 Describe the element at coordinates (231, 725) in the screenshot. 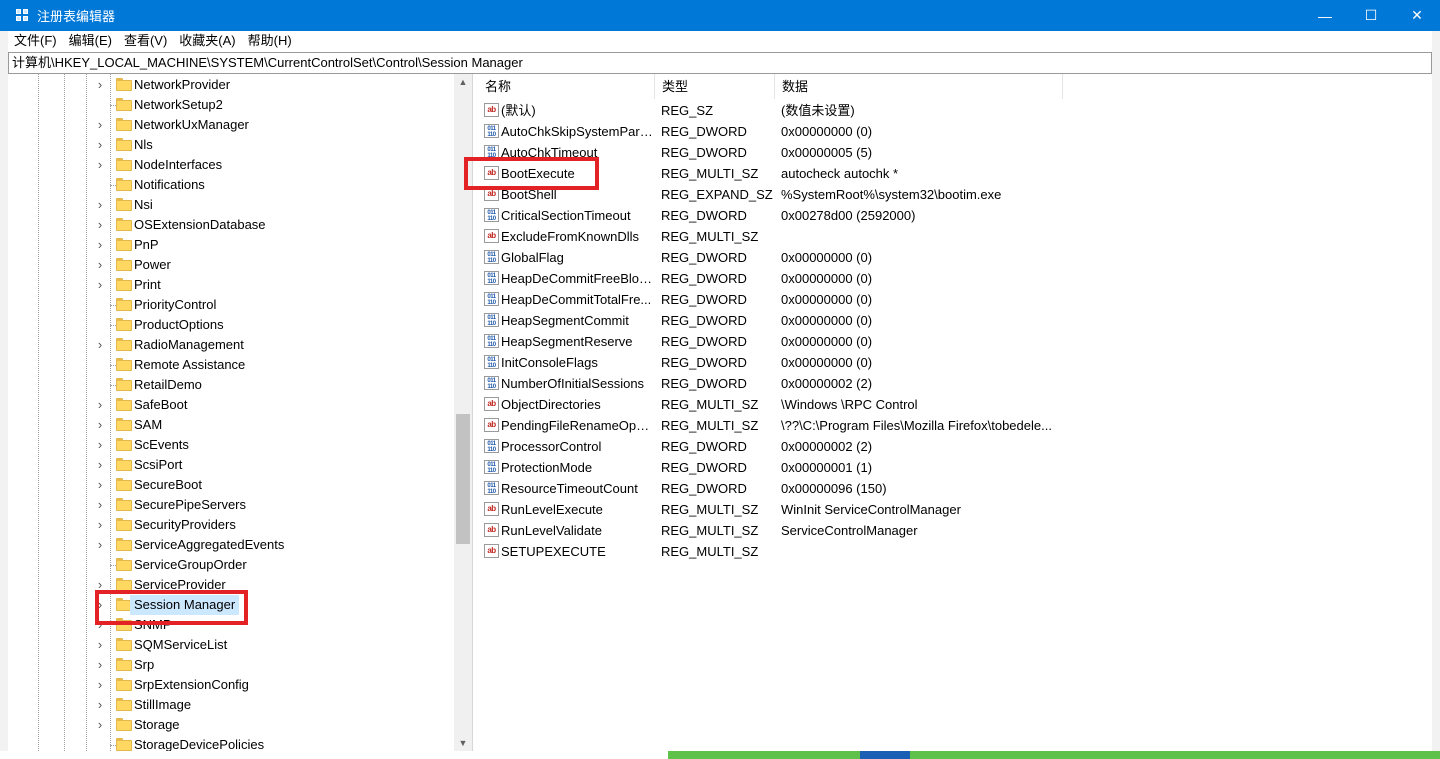

I see `tree-item: › Storage` at that location.